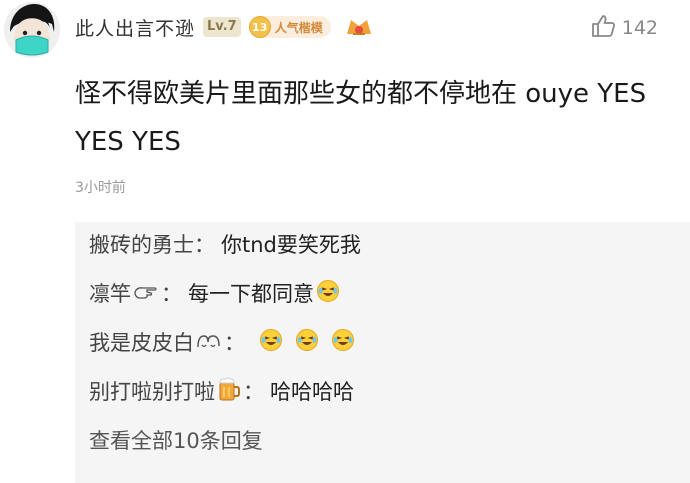 This screenshot has height=483, width=690. What do you see at coordinates (382, 245) in the screenshot?
I see `reply-item: 搬砖的勇士 ： 你tnd要笑死我` at bounding box center [382, 245].